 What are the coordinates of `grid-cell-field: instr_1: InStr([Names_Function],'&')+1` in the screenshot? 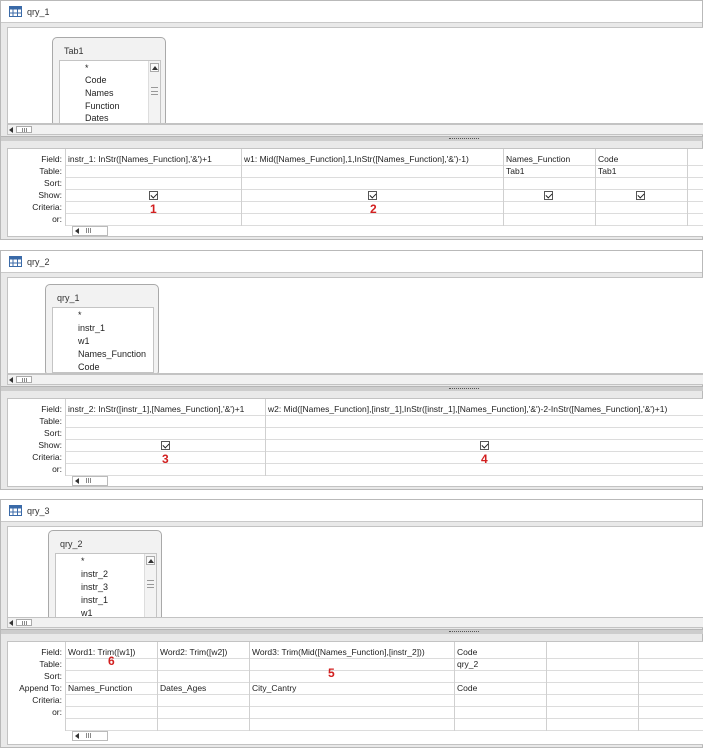 It's located at (140, 159).